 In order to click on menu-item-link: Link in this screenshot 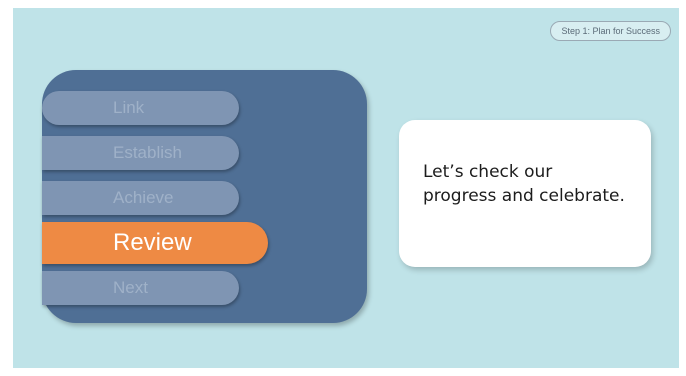, I will do `click(140, 108)`.